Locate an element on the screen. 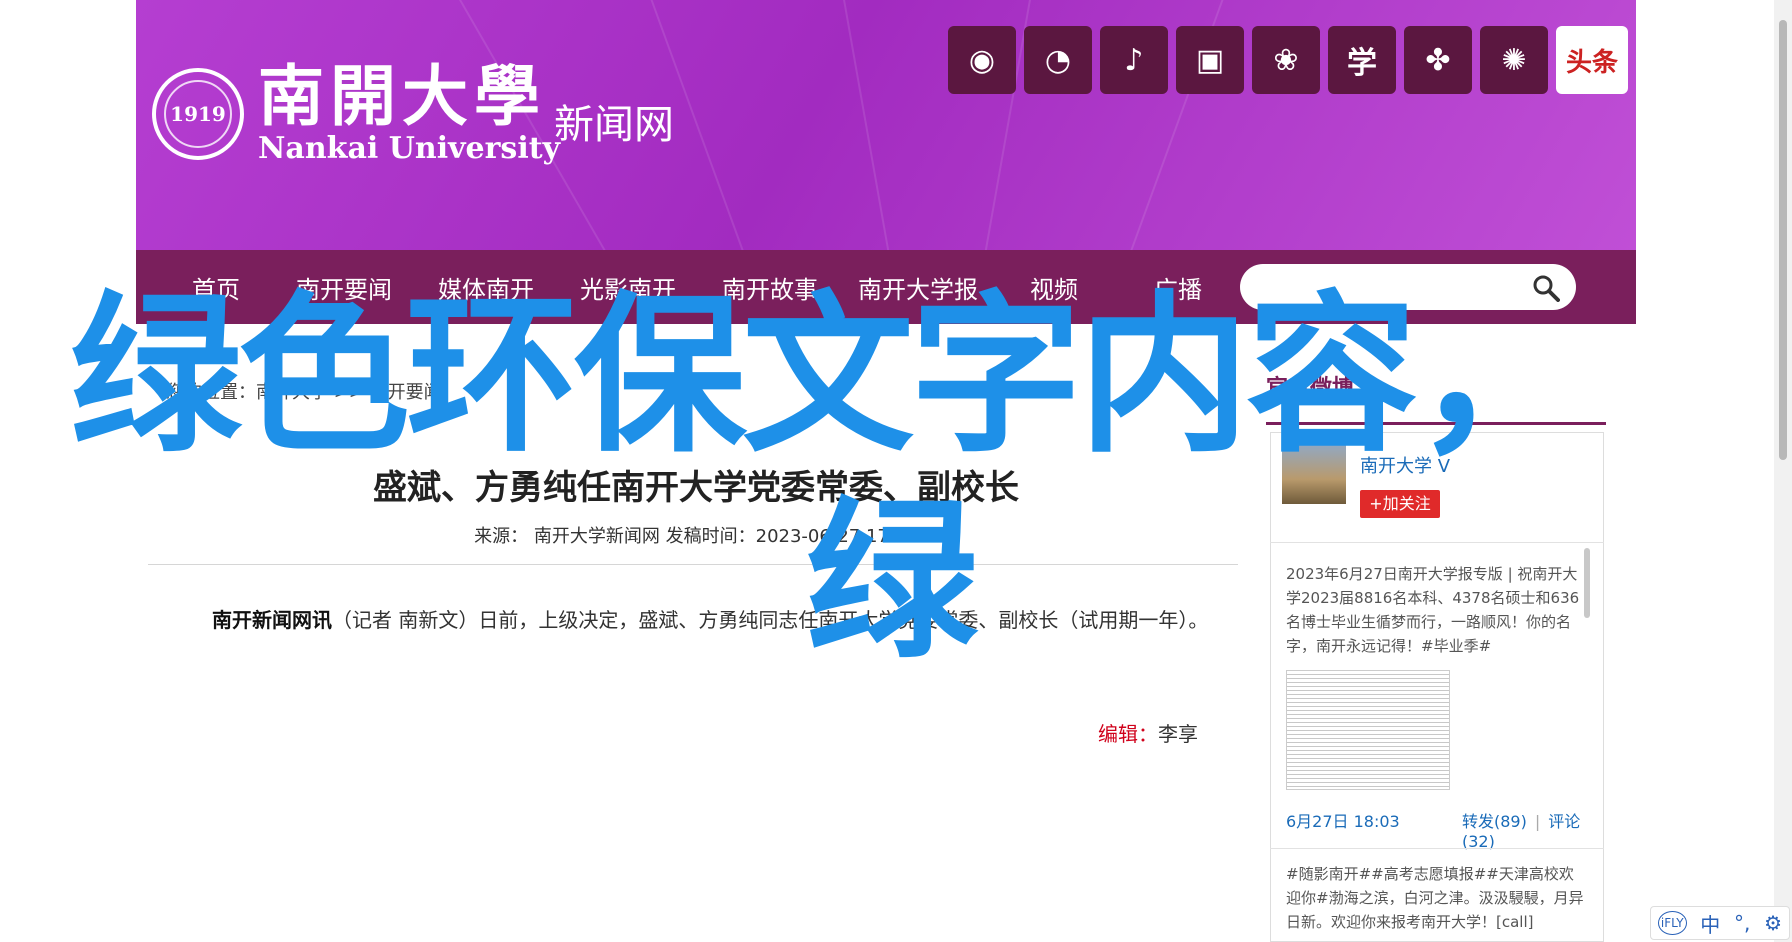 The width and height of the screenshot is (1792, 942). seal-year: 1919 is located at coordinates (198, 114).